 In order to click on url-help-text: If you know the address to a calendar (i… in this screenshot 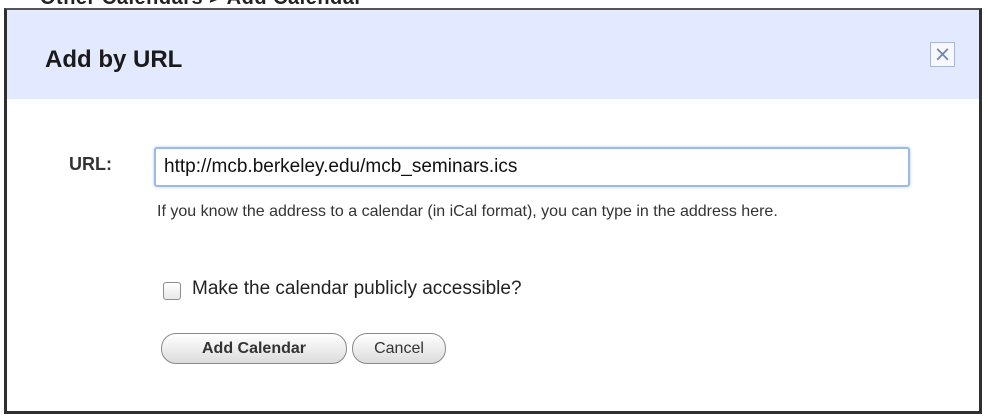, I will do `click(467, 211)`.